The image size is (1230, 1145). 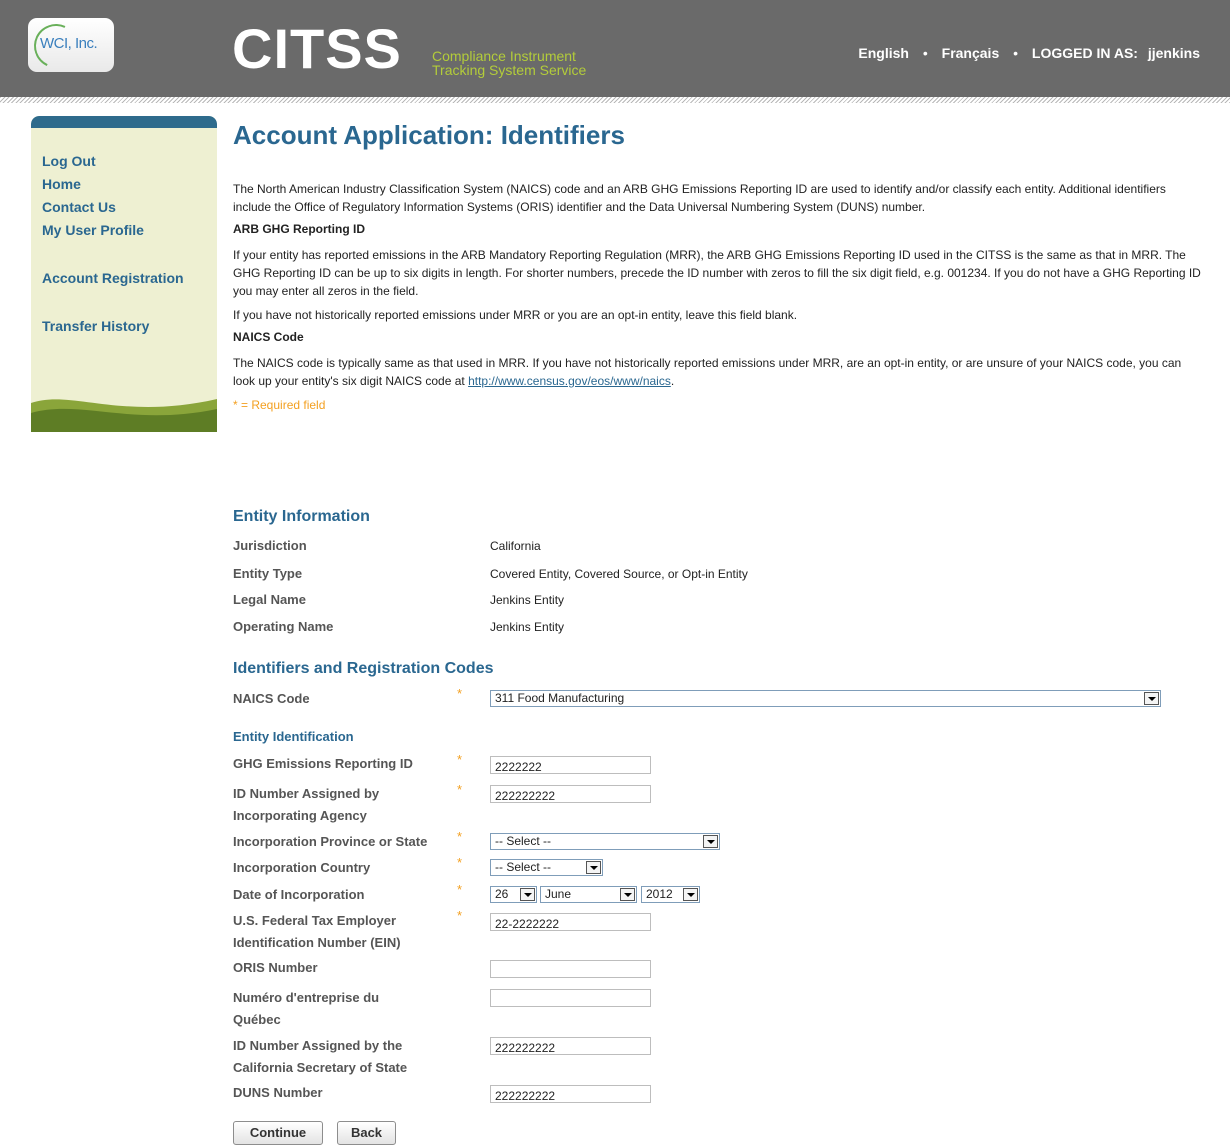 I want to click on quebec-label-line1: Numéro d'entreprise du, so click(x=306, y=997).